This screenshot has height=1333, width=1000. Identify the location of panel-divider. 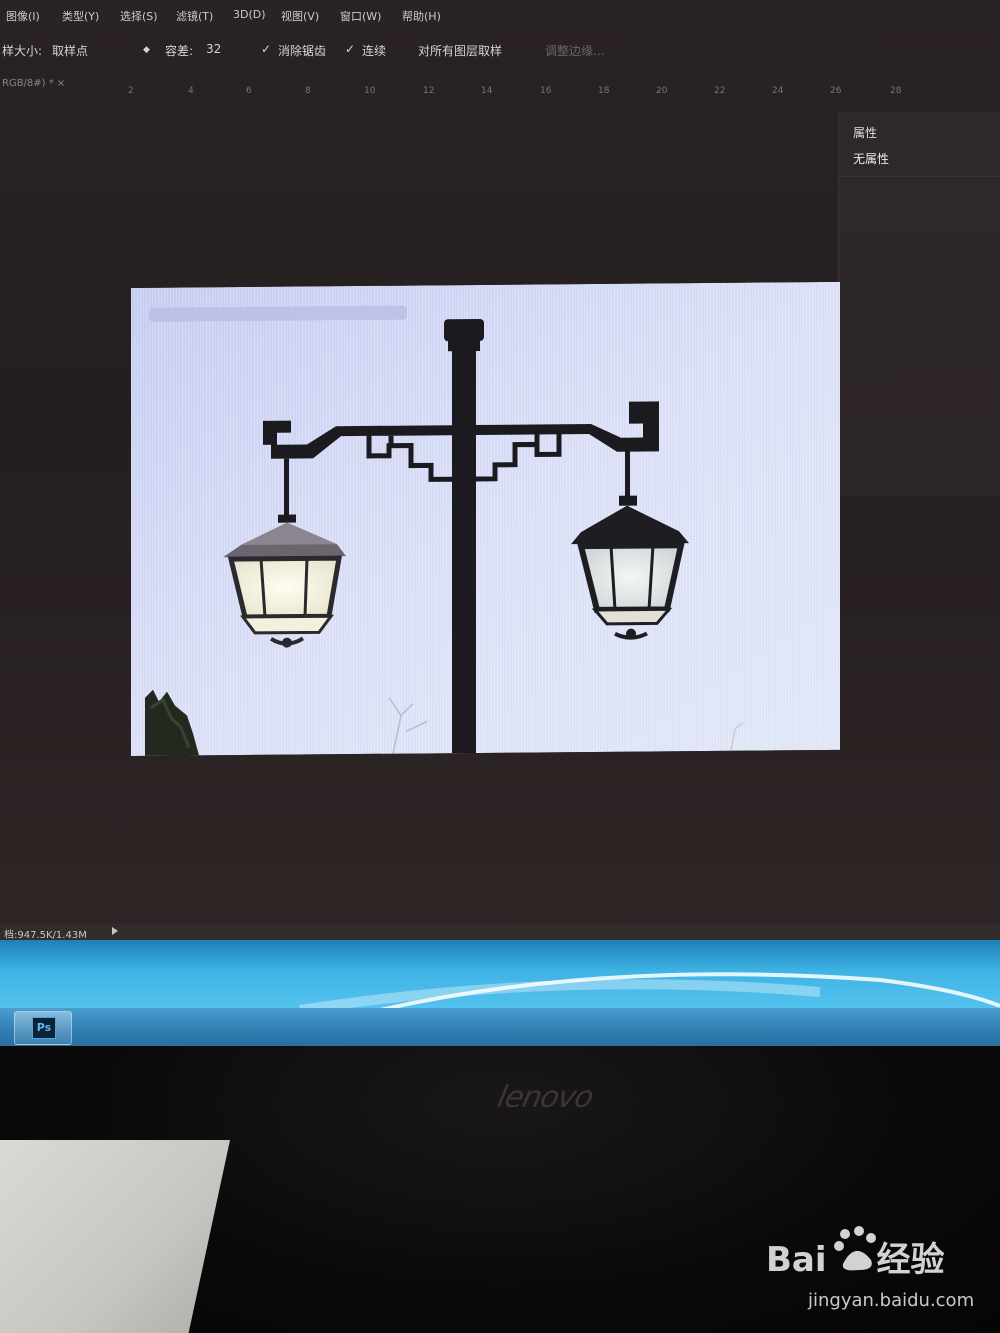
(919, 176).